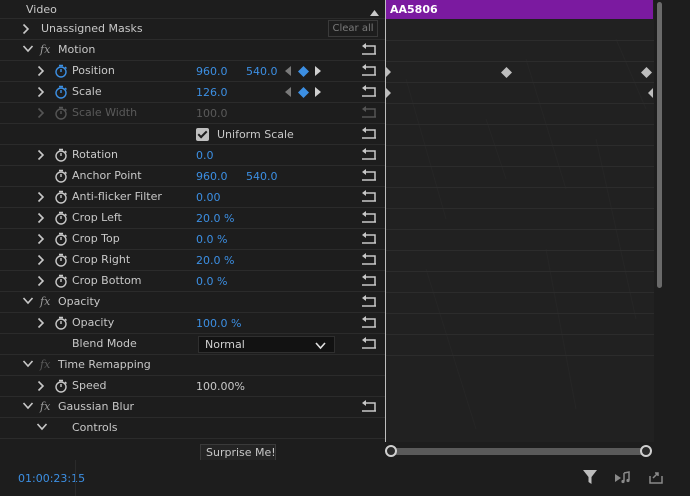  What do you see at coordinates (205, 155) in the screenshot?
I see `rotation-value: 0.0` at bounding box center [205, 155].